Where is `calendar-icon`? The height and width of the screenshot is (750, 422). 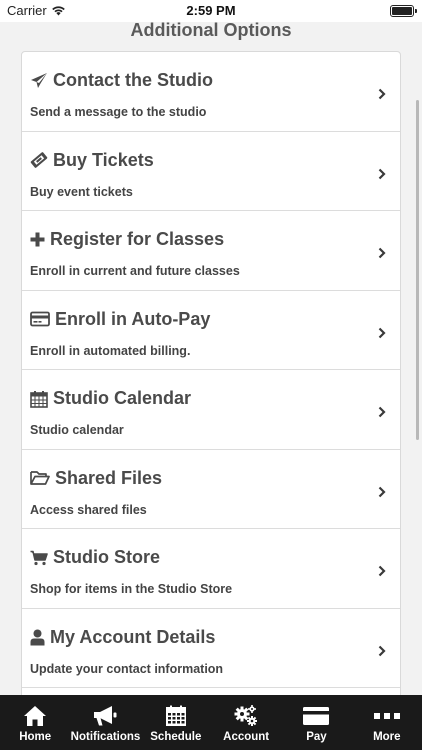 calendar-icon is located at coordinates (39, 399).